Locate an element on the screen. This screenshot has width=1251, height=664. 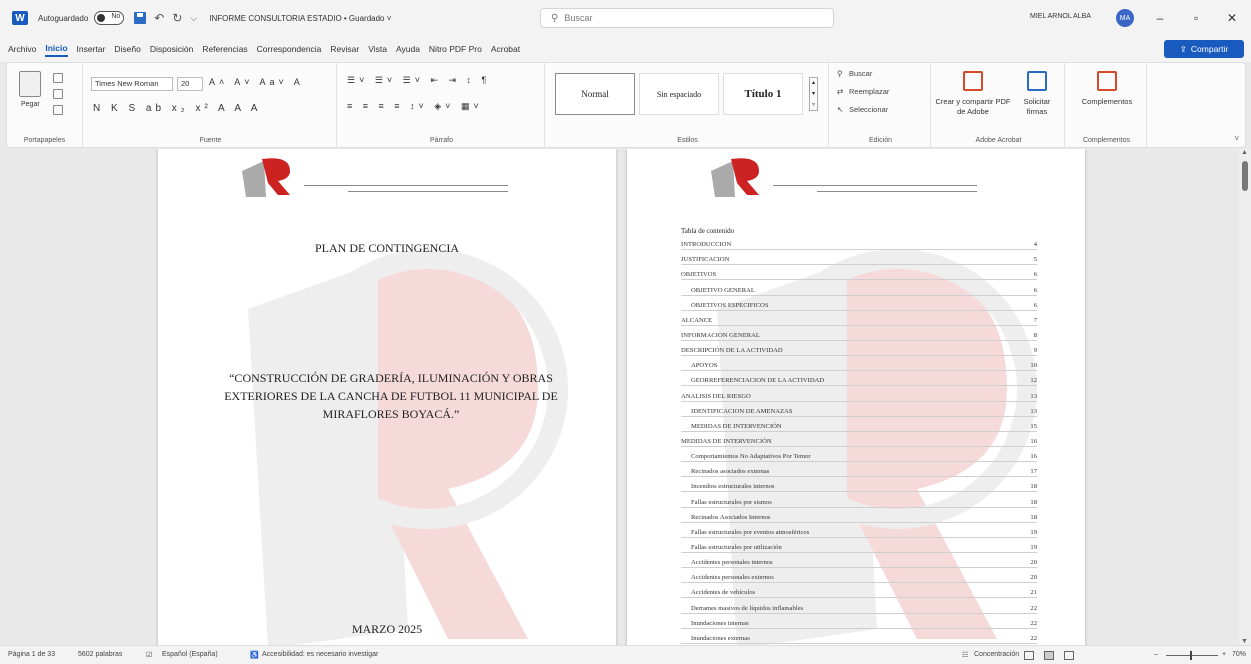
paragraph-list-controls: ☰˅ ☰˅ ☰˅ ⇤ ⇥ ↕ ¶ is located at coordinates (418, 80).